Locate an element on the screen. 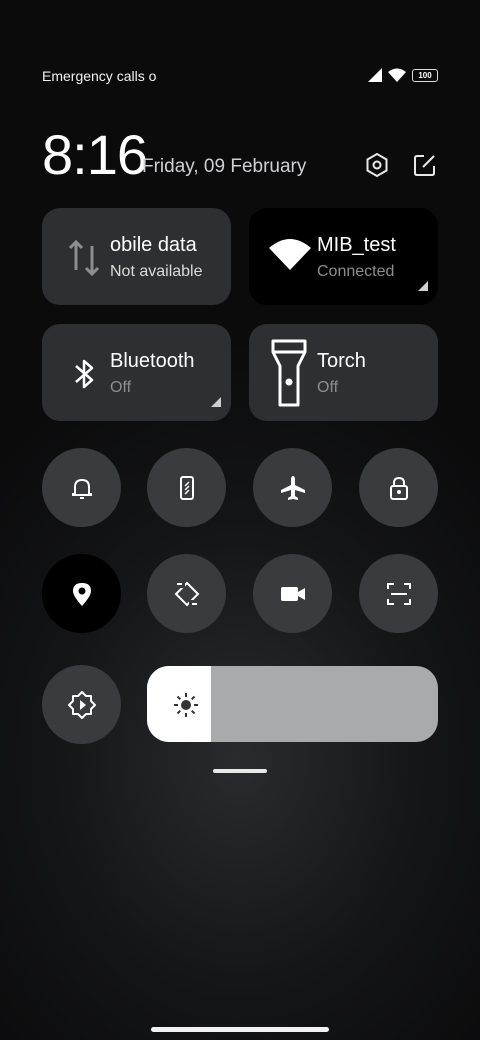  settings-icon is located at coordinates (377, 165).